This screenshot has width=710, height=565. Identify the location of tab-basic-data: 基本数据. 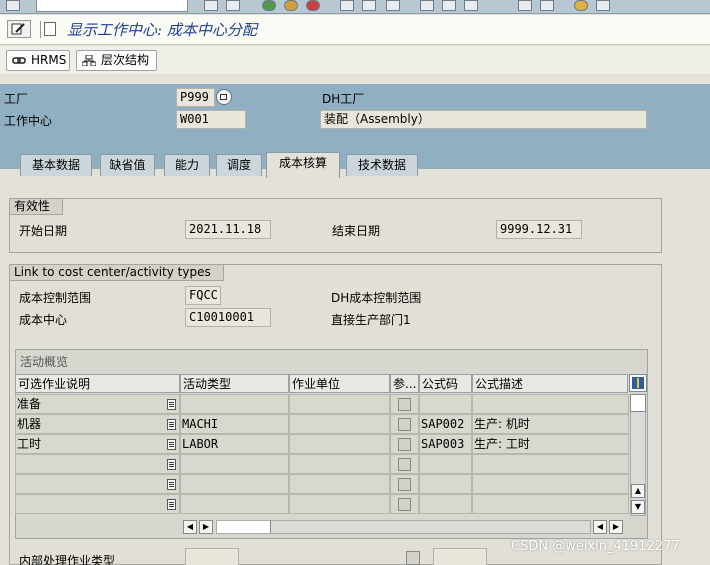
(56, 165).